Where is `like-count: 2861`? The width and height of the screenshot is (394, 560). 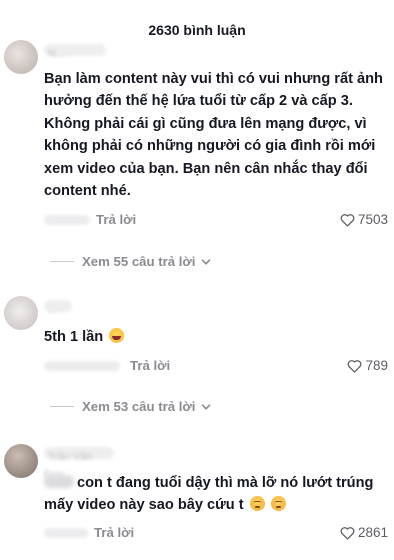 like-count: 2861 is located at coordinates (372, 532).